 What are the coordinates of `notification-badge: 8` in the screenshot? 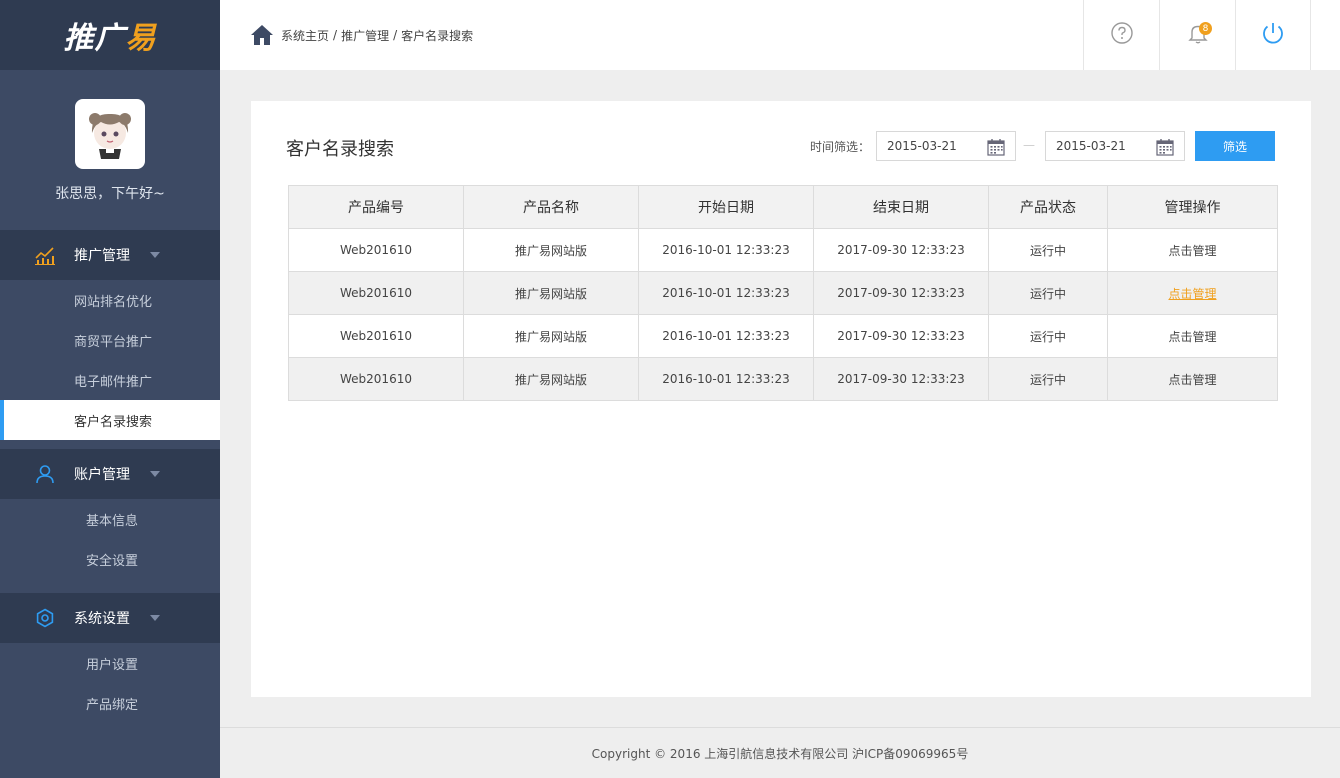 It's located at (1205, 28).